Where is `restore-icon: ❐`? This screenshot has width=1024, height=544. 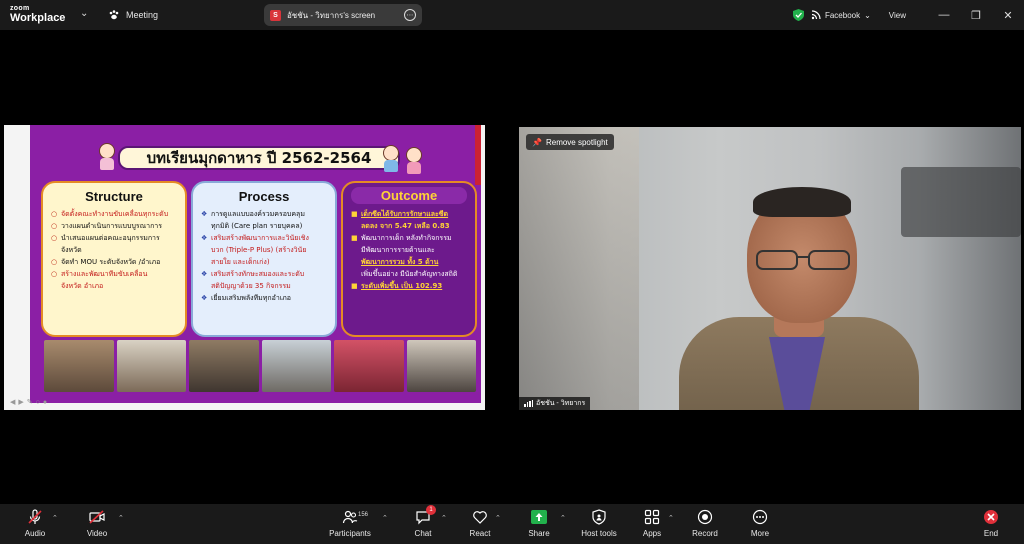 restore-icon: ❐ is located at coordinates (976, 15).